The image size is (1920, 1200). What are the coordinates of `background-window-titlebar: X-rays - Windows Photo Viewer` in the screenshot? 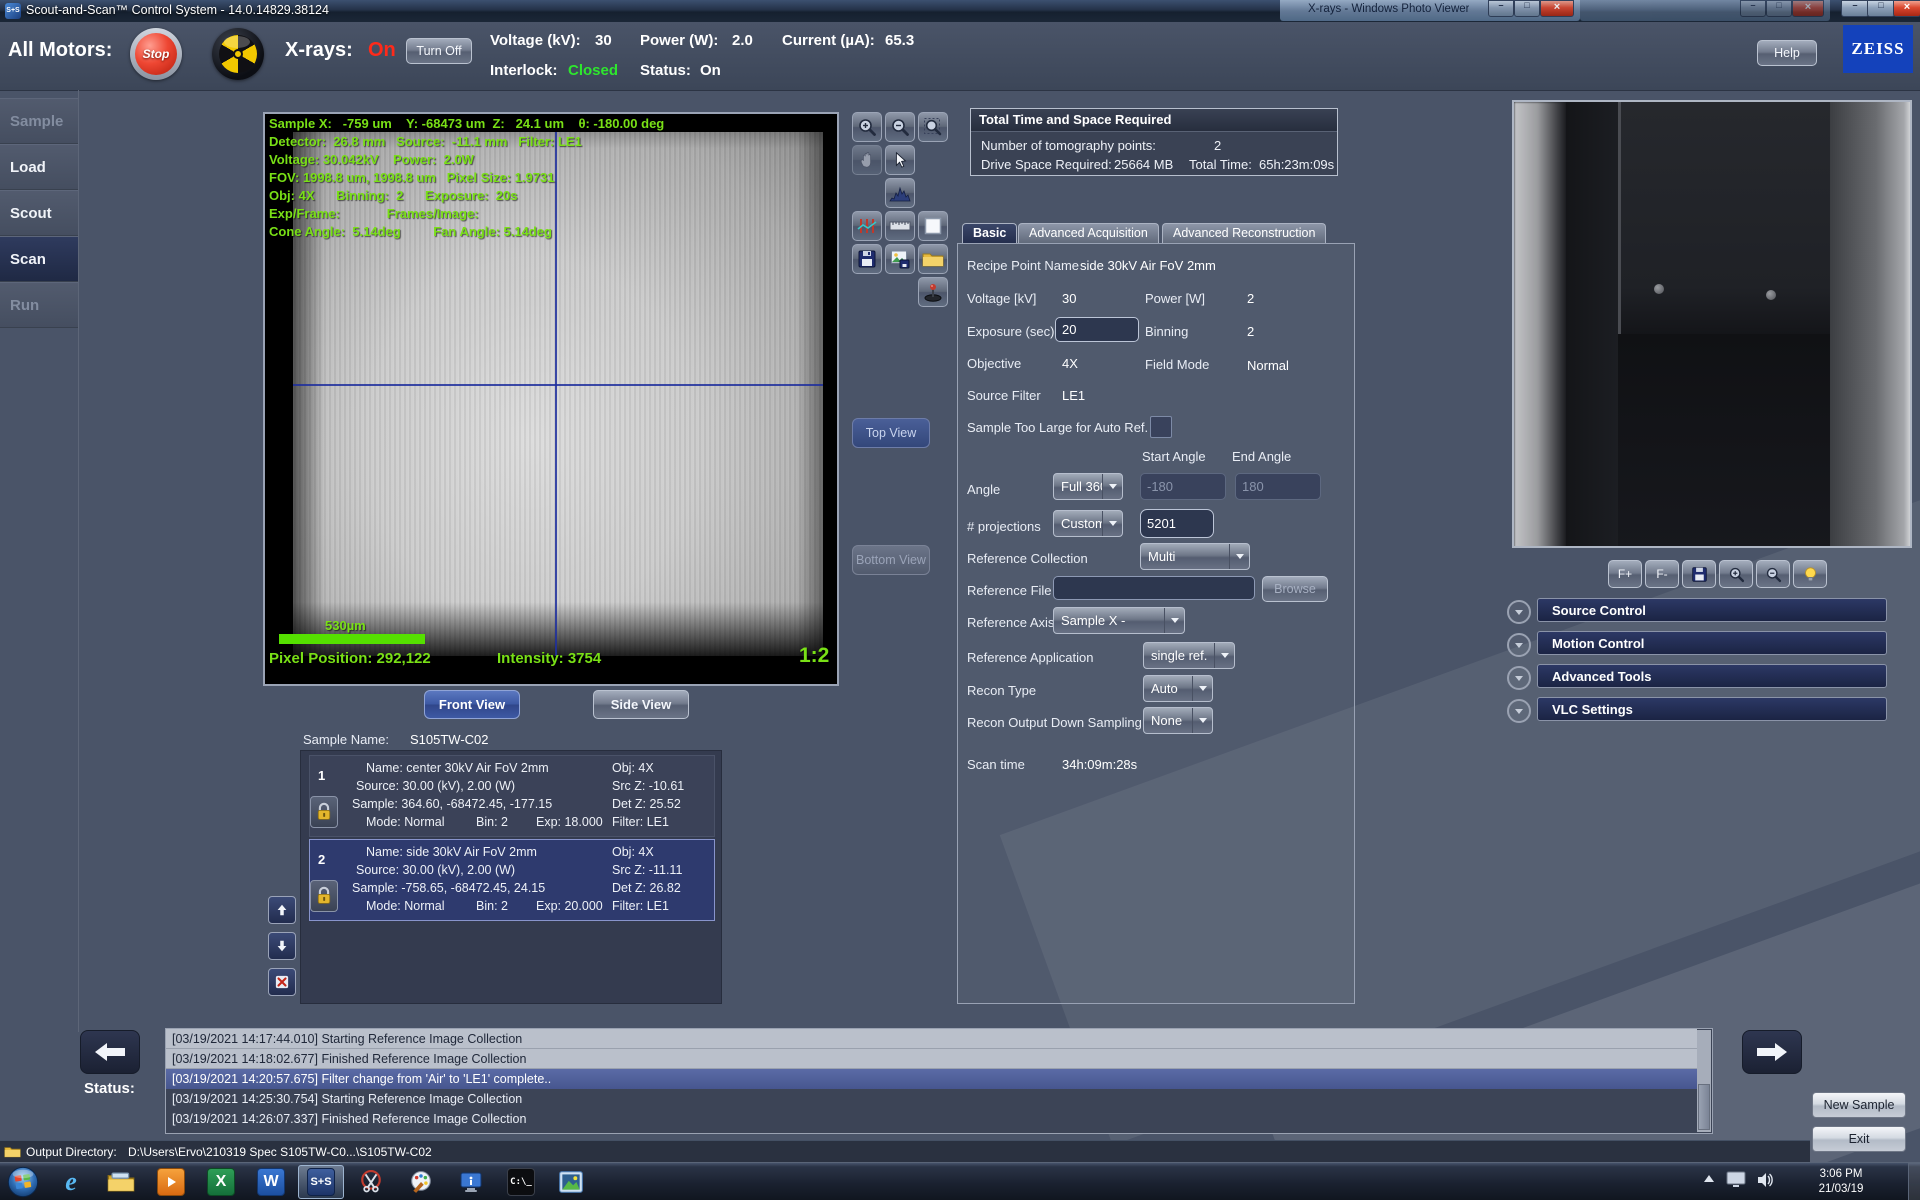 It's located at (1430, 10).